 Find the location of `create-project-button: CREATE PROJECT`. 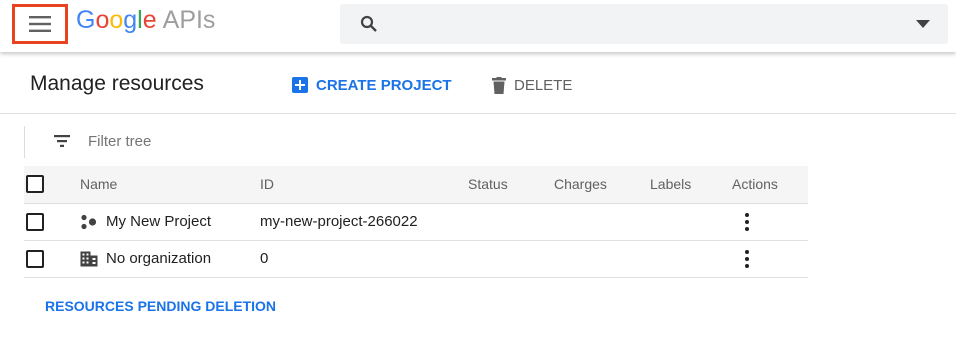

create-project-button: CREATE PROJECT is located at coordinates (372, 85).